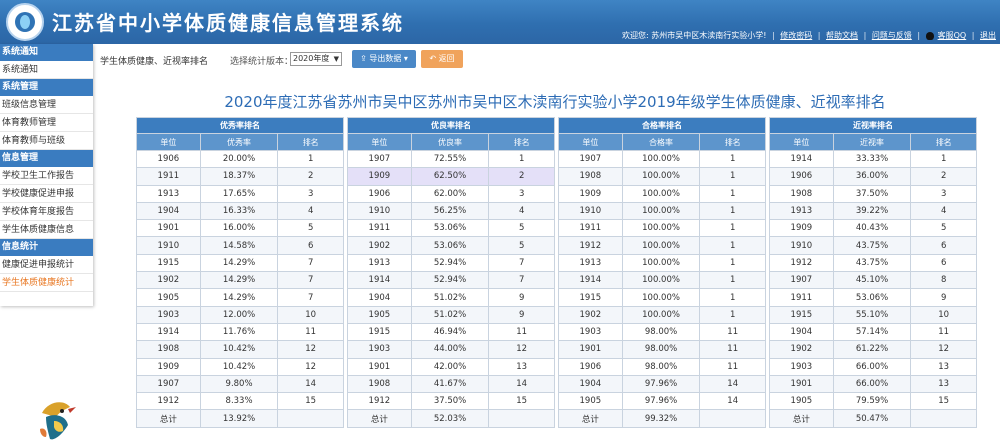 The image size is (1000, 443). What do you see at coordinates (952, 35) in the screenshot?
I see `qq-link: 客服QQ` at bounding box center [952, 35].